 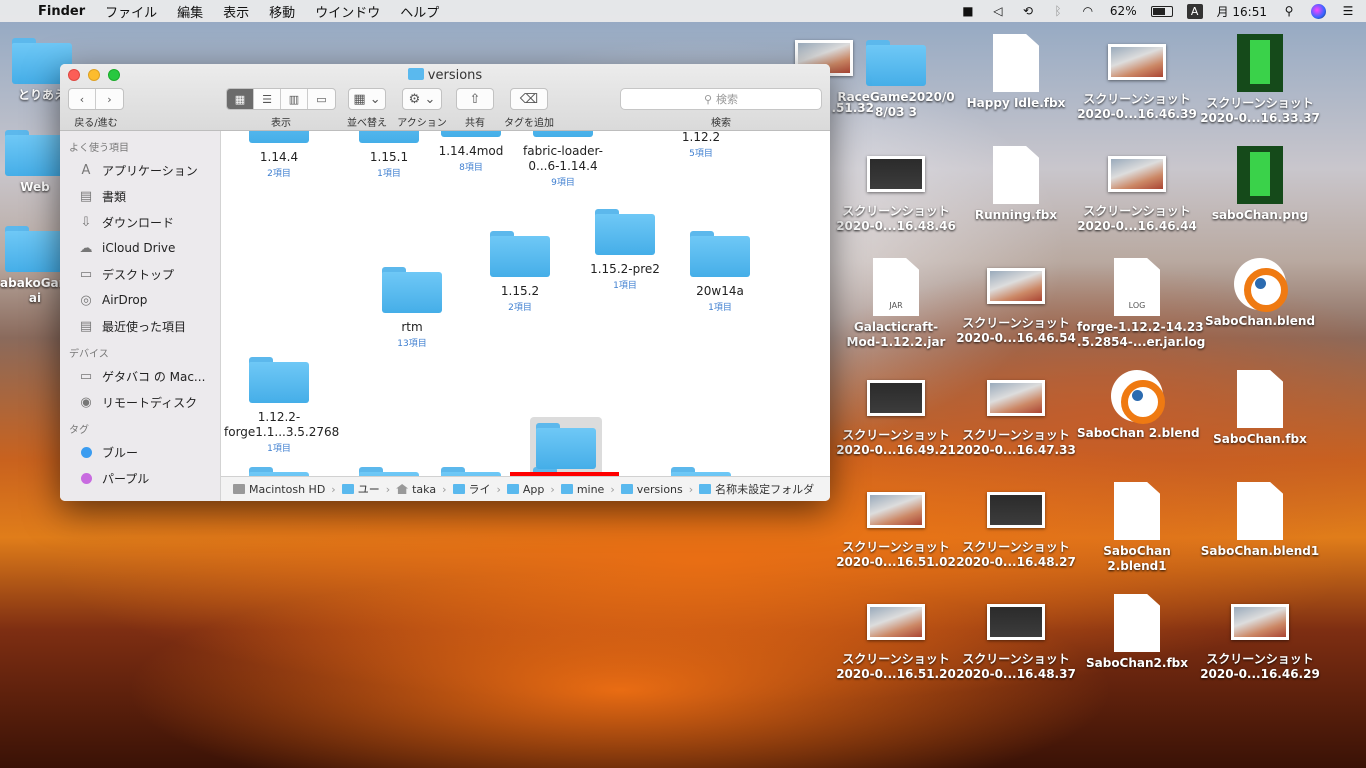 What do you see at coordinates (720, 254) in the screenshot?
I see `folder-icon` at bounding box center [720, 254].